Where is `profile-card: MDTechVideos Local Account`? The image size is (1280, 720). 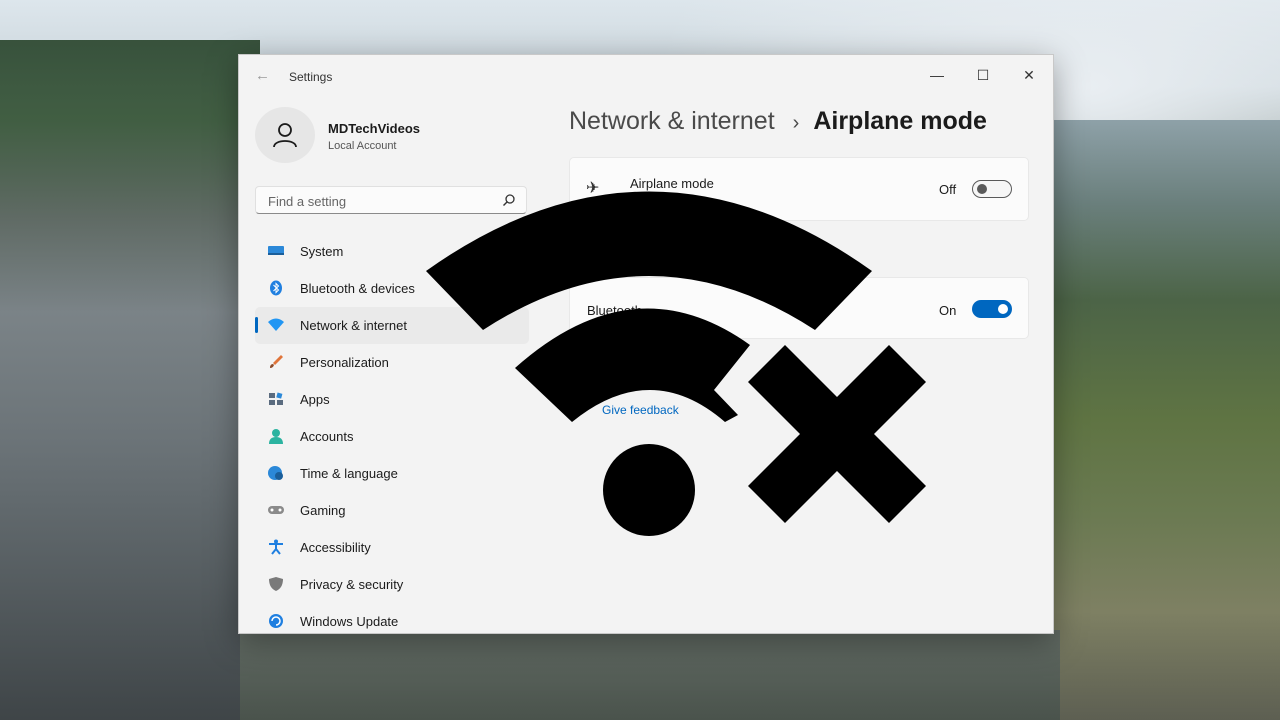
profile-card: MDTechVideos Local Account is located at coordinates (395, 135).